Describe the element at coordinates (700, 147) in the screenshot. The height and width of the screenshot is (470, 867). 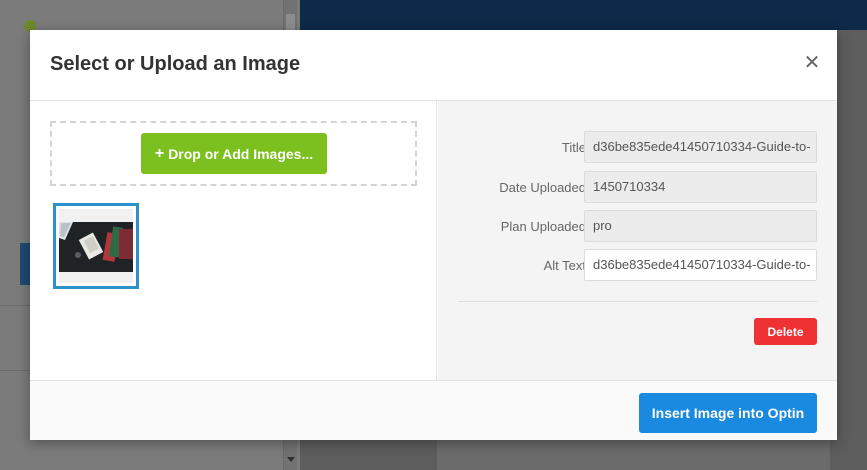
I see `title-field: d36be835ede41450710334-Guide-to-` at that location.